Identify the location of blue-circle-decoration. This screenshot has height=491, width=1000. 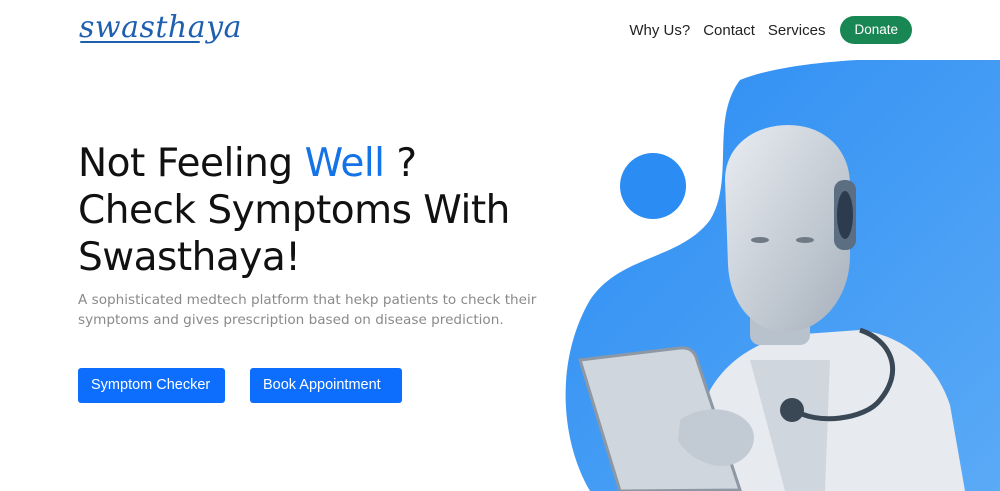
(653, 186).